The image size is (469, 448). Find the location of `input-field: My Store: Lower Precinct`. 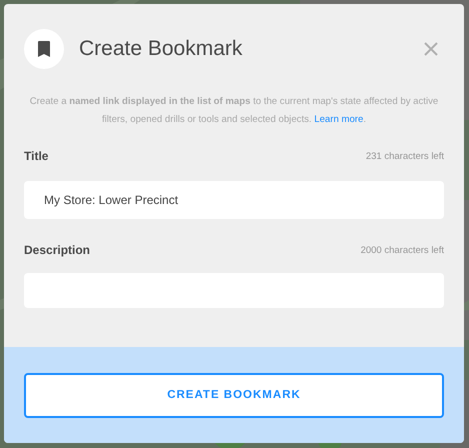

input-field: My Store: Lower Precinct is located at coordinates (234, 200).